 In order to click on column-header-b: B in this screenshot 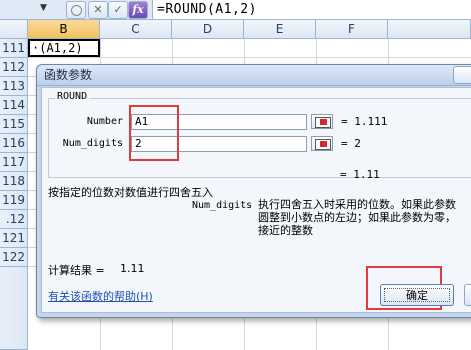, I will do `click(64, 29)`.